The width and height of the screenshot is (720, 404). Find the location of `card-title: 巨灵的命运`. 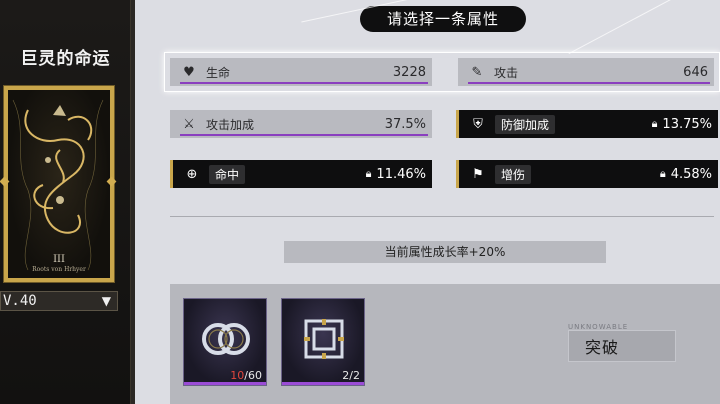

card-title: 巨灵的命运 is located at coordinates (65, 59).